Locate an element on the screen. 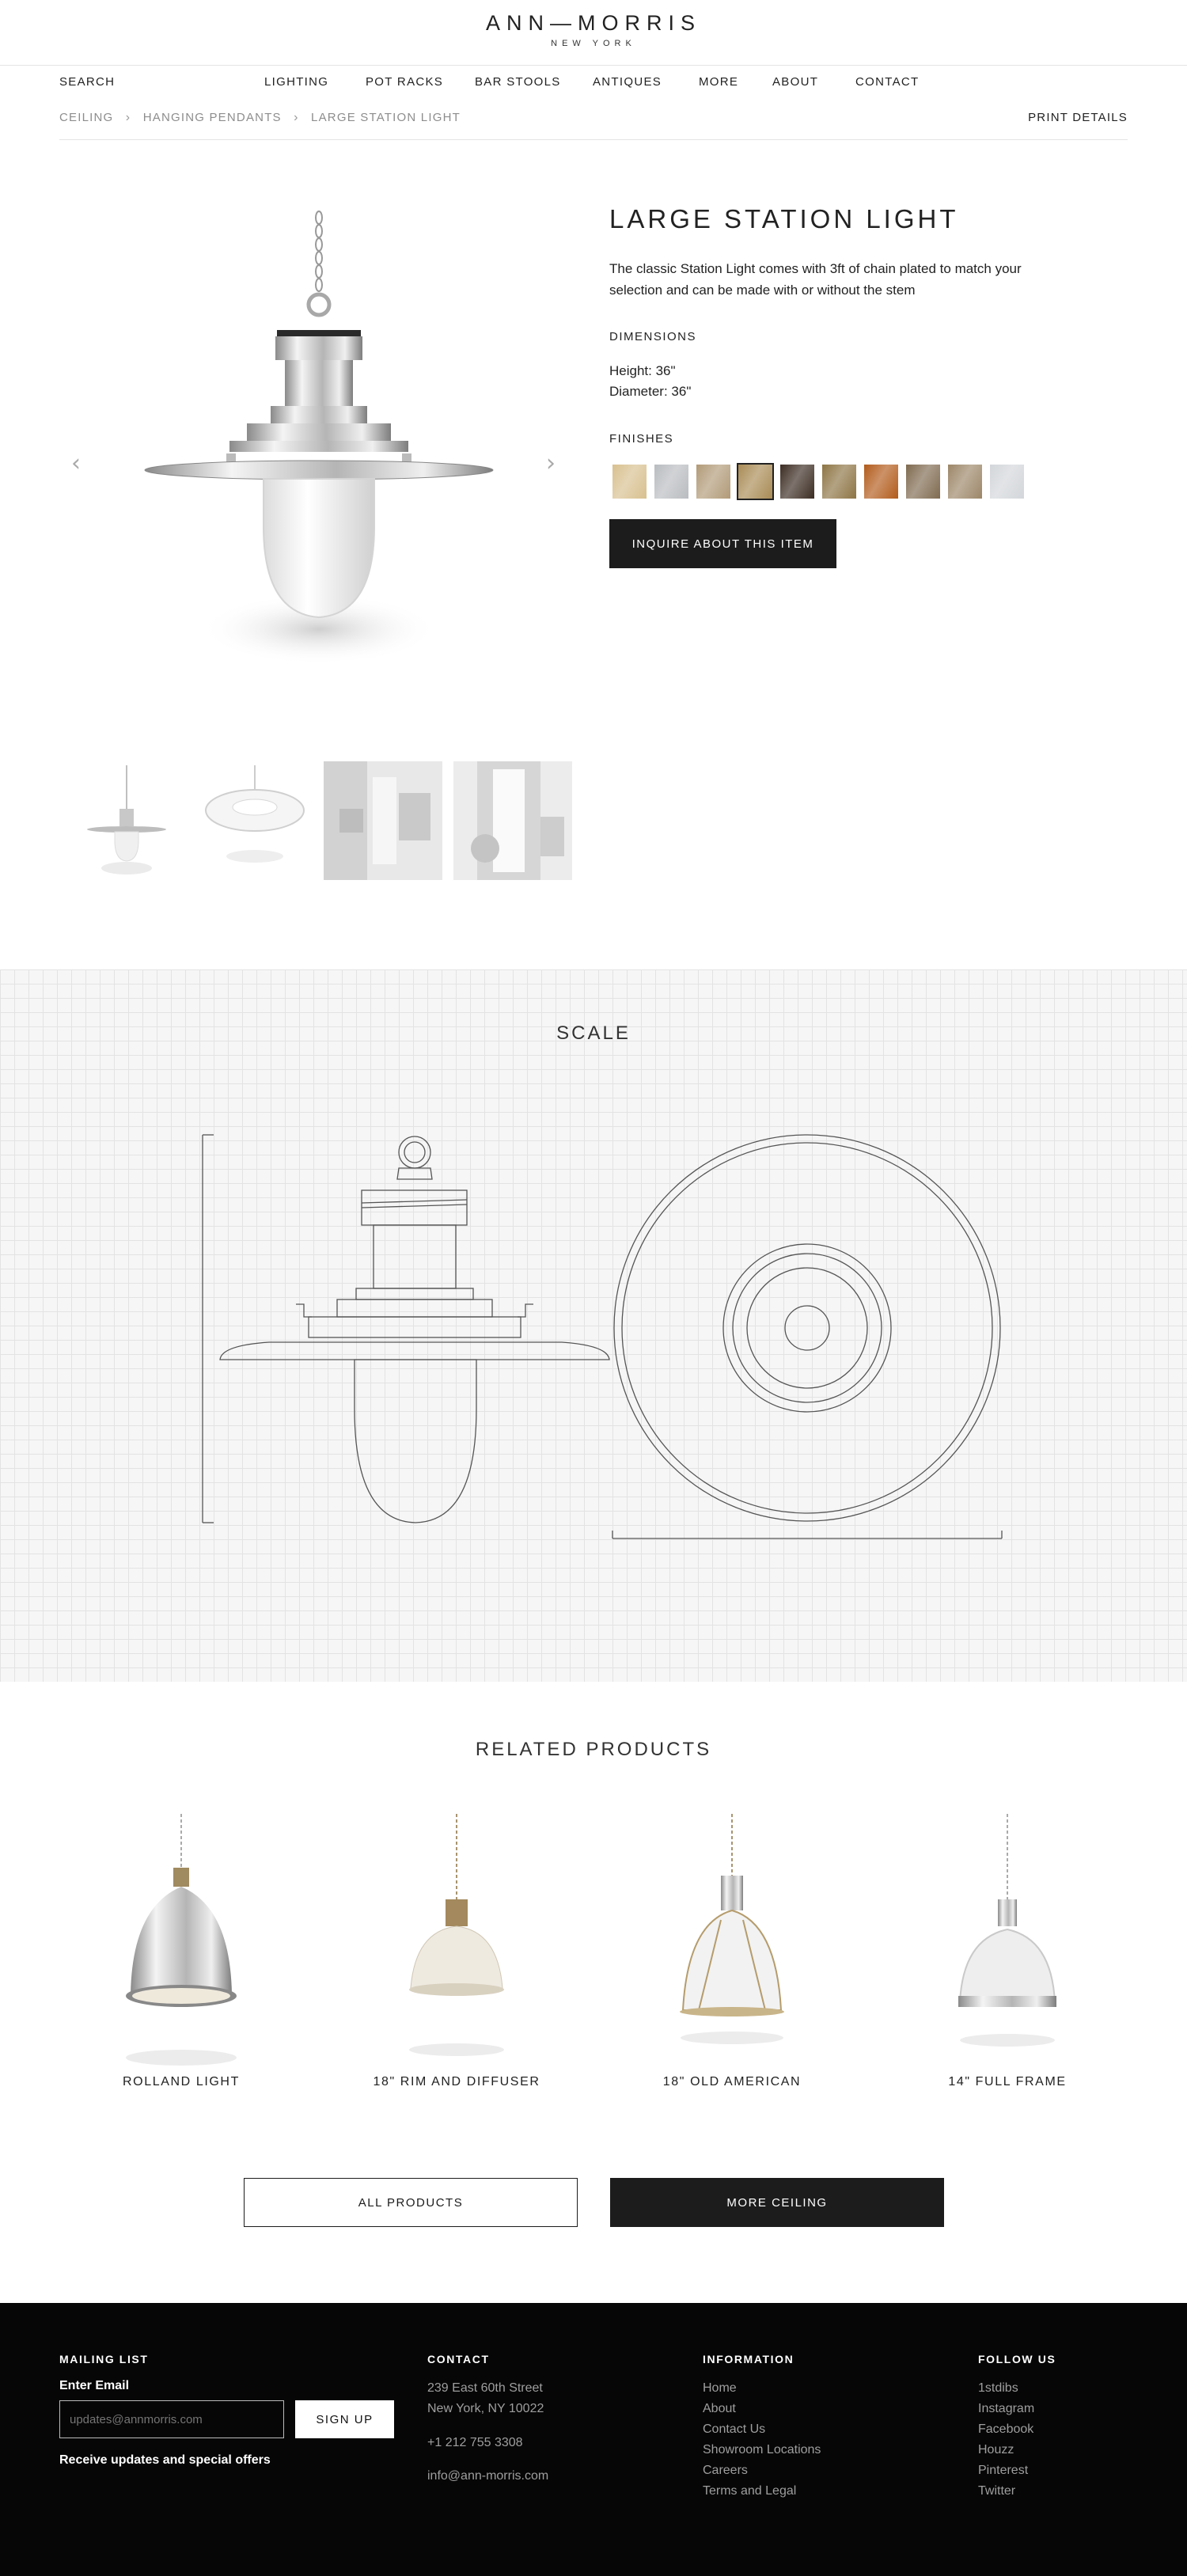 This screenshot has height=2576, width=1187. product-main-image is located at coordinates (320, 443).